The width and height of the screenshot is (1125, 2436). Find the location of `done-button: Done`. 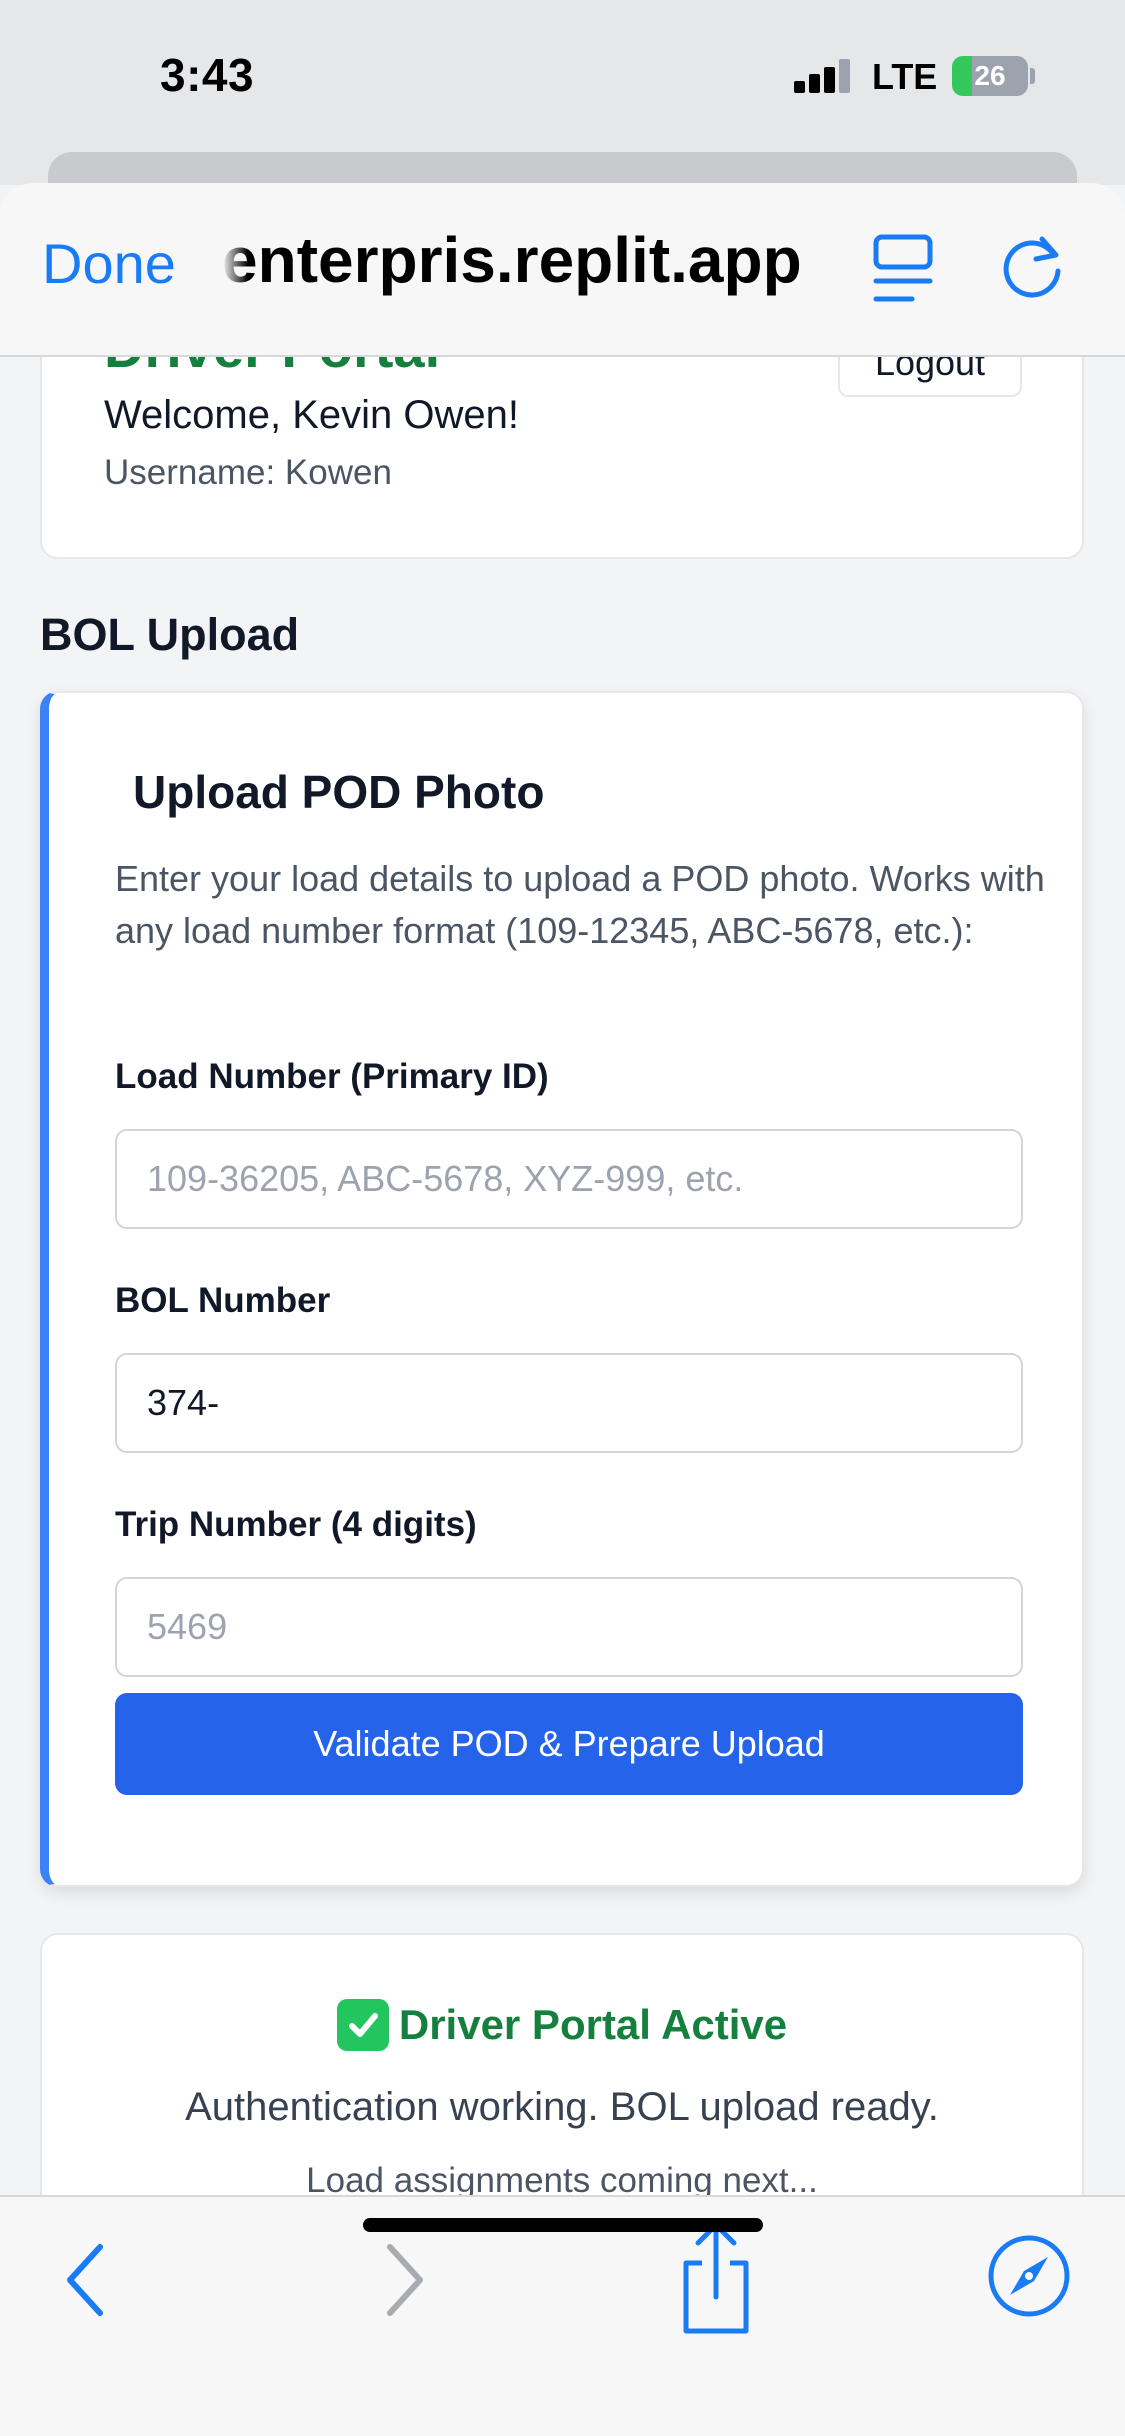

done-button: Done is located at coordinates (109, 263).